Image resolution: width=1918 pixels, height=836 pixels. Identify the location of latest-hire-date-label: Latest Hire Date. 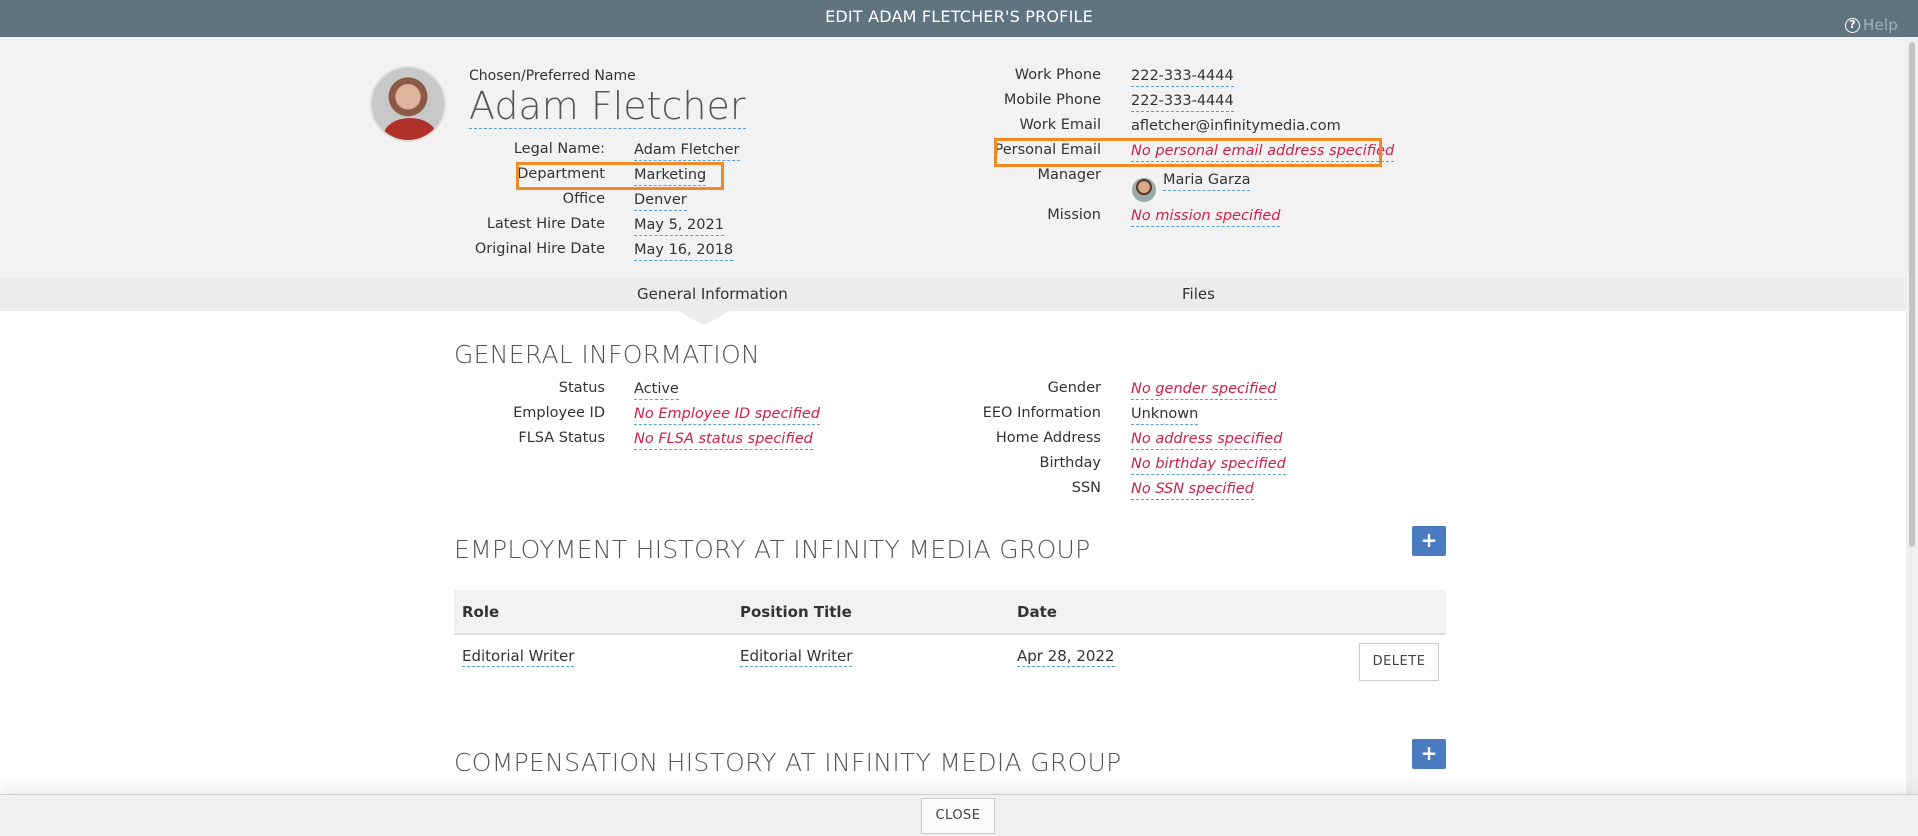
(545, 224).